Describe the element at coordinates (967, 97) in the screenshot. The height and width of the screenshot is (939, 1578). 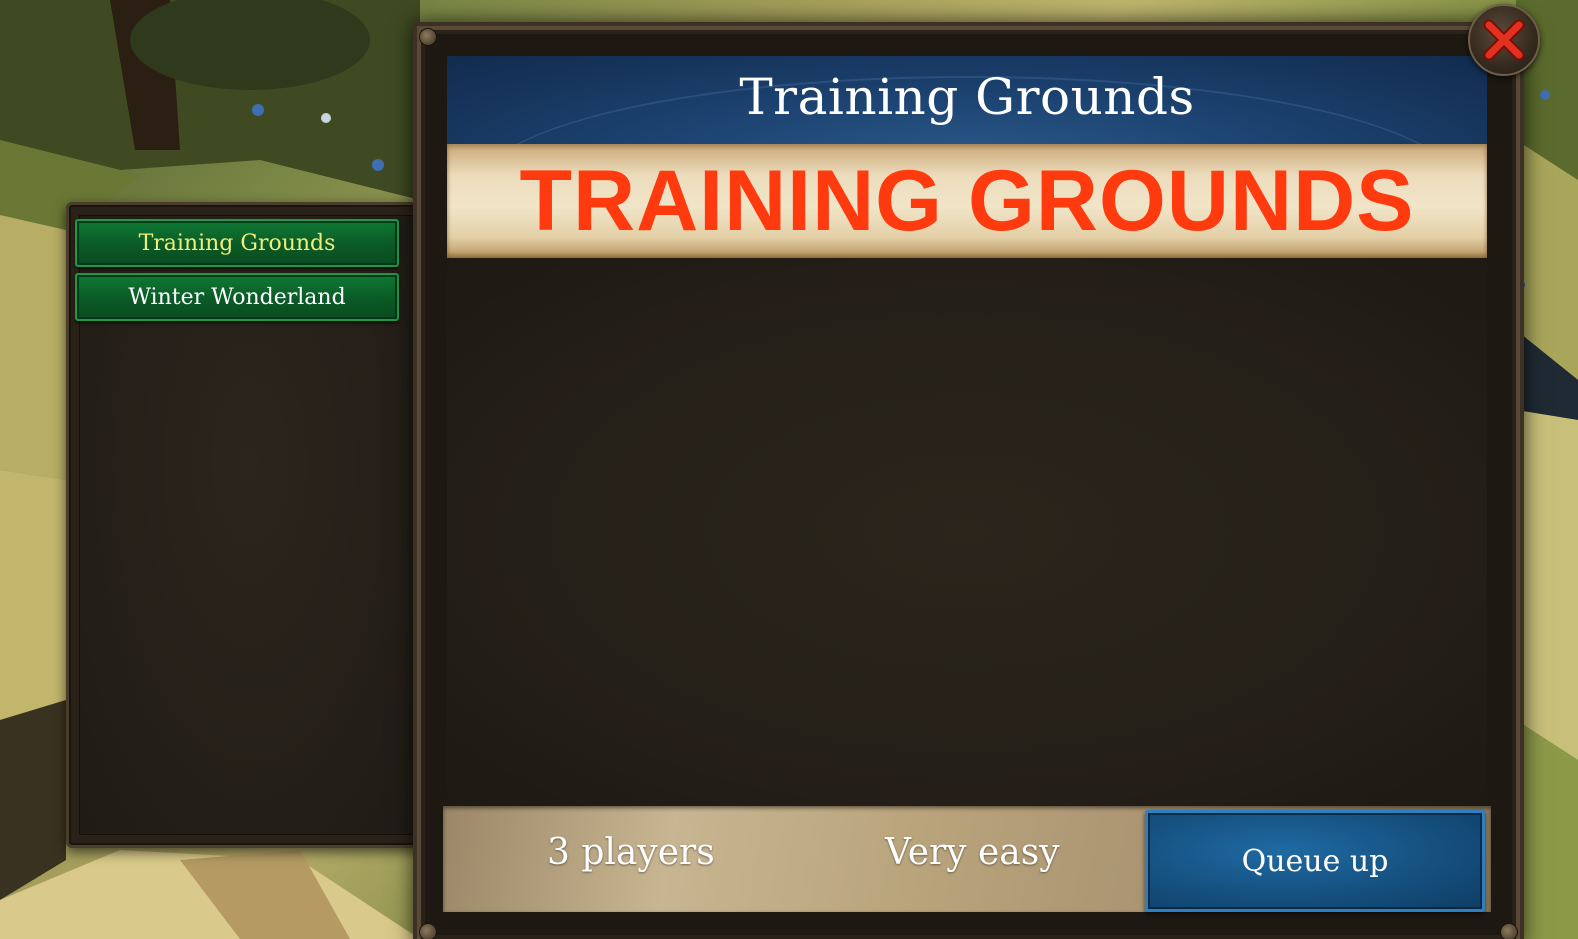
I see `dialog-title: Training Grounds` at that location.